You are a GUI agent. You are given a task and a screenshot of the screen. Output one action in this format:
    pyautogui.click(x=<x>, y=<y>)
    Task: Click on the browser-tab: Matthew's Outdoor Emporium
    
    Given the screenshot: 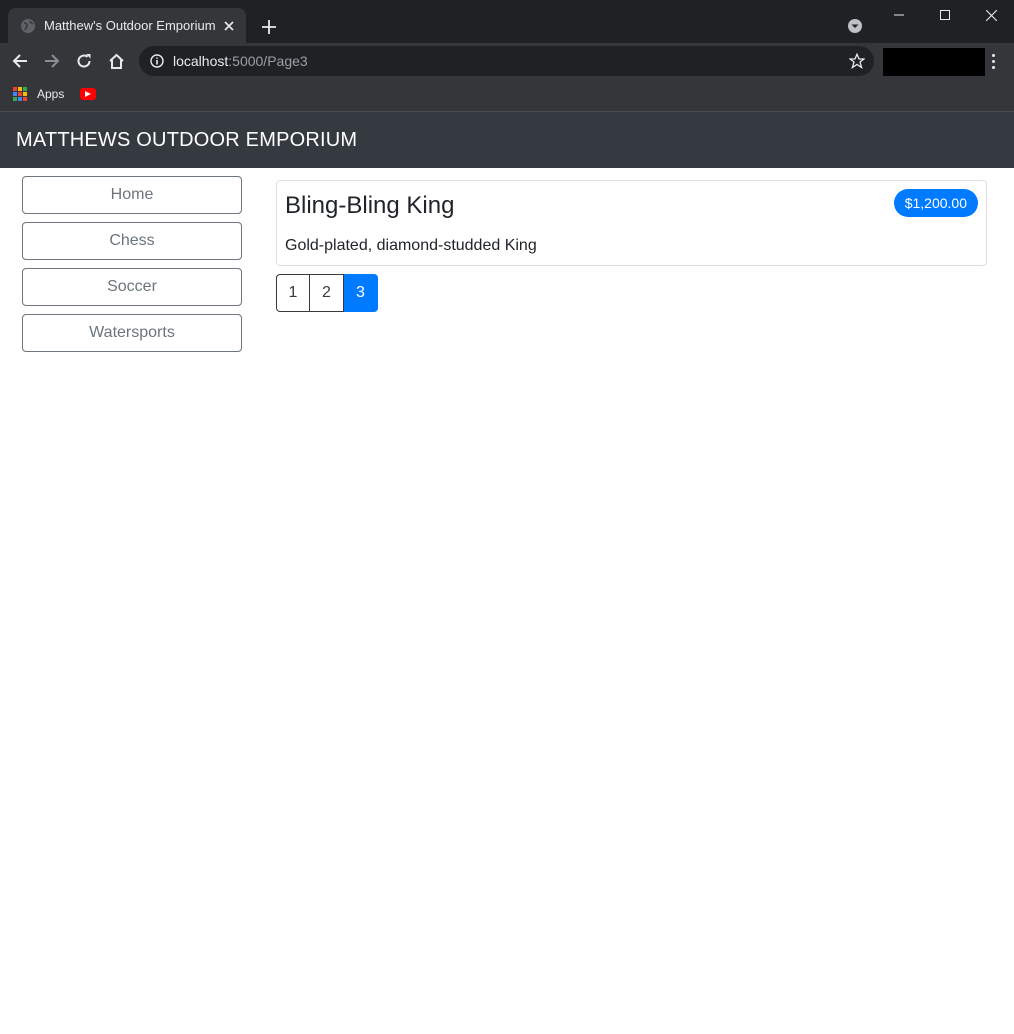 What is the action you would take?
    pyautogui.click(x=127, y=25)
    